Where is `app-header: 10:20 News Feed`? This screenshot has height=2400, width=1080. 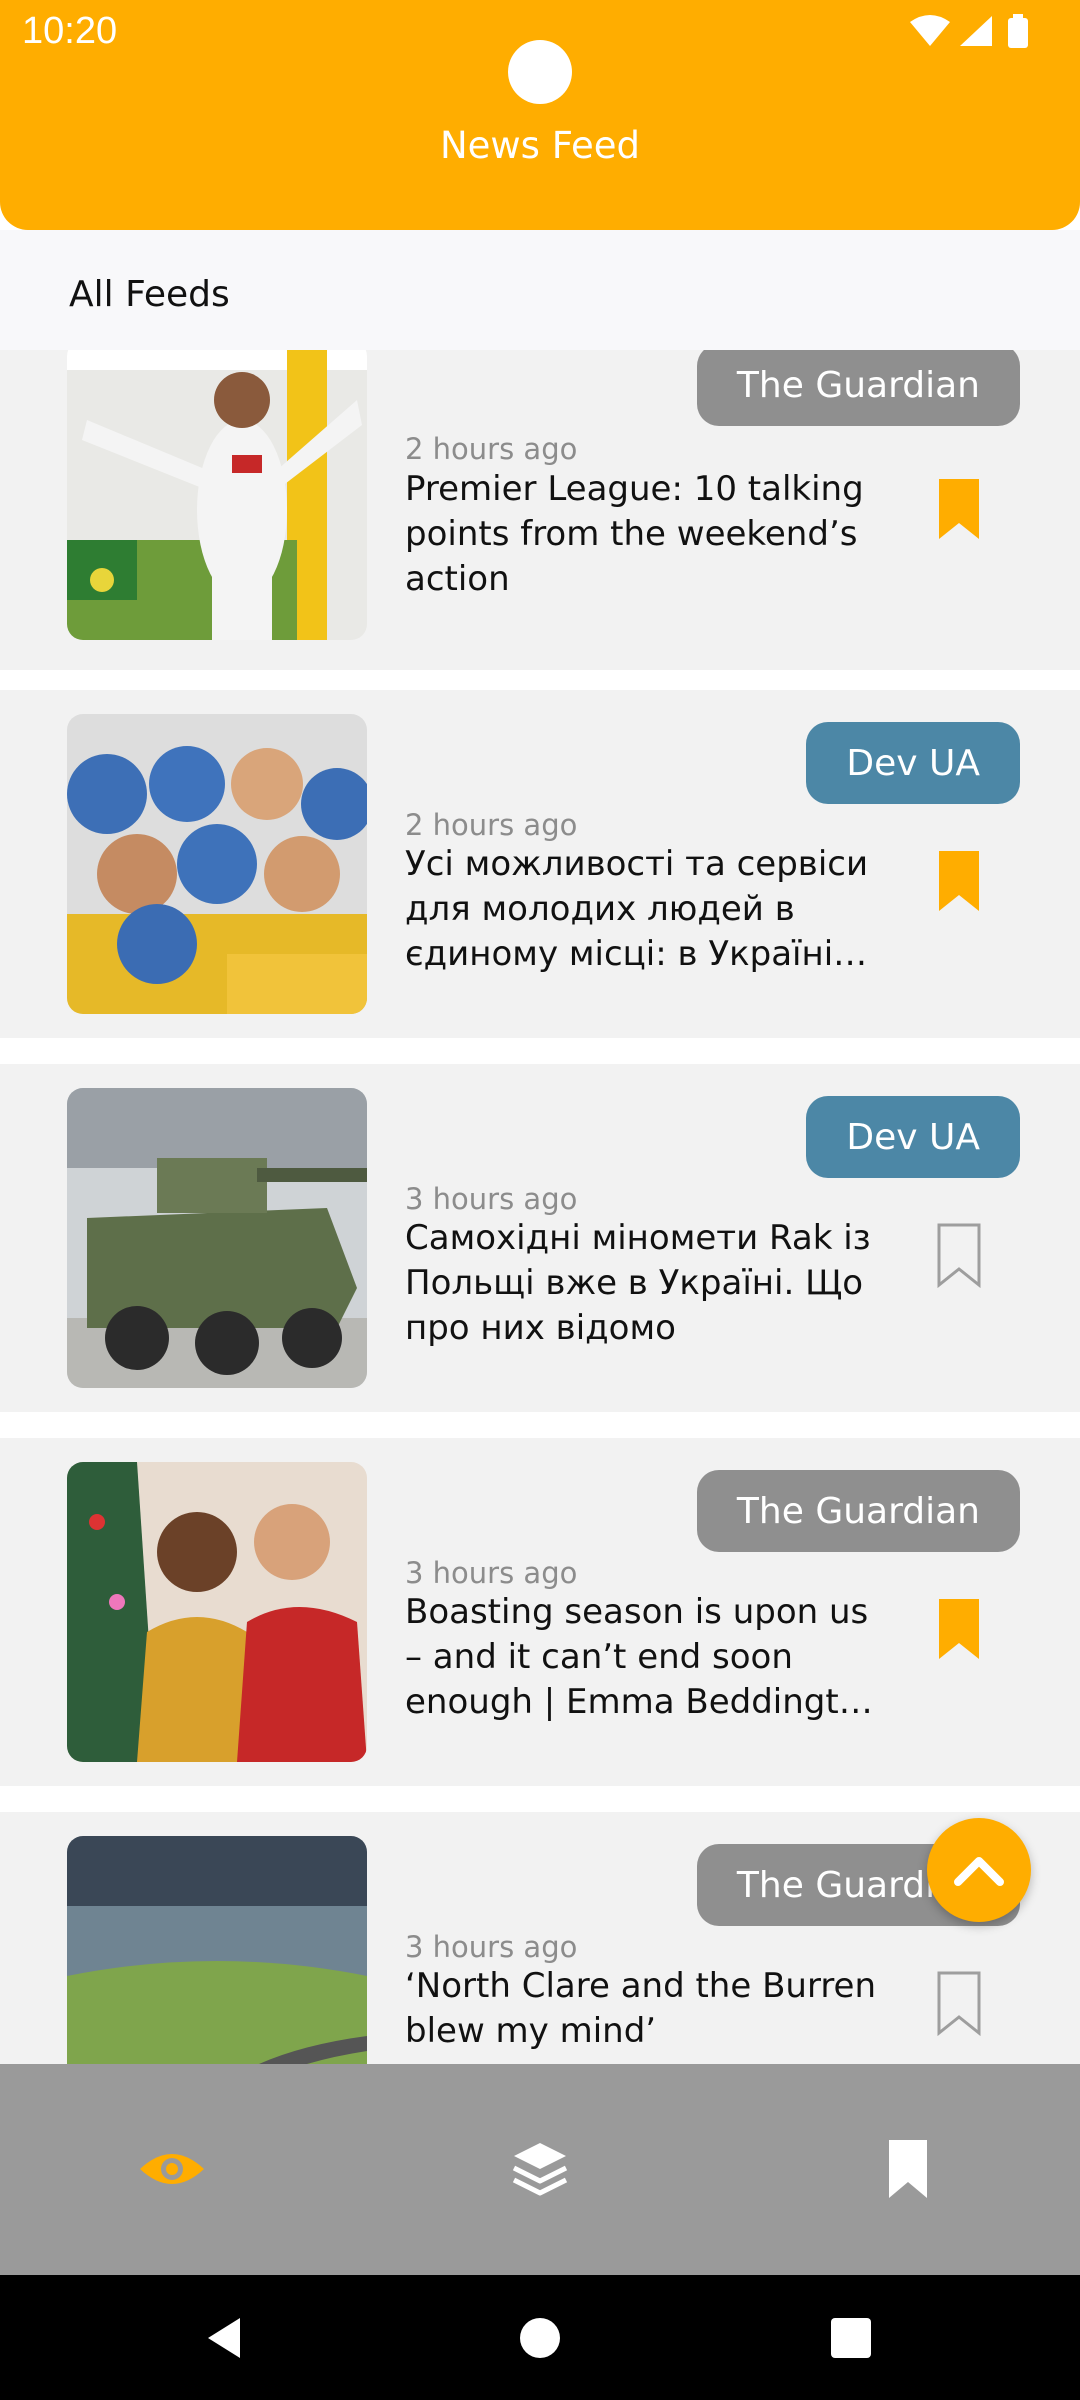 app-header: 10:20 News Feed is located at coordinates (540, 115).